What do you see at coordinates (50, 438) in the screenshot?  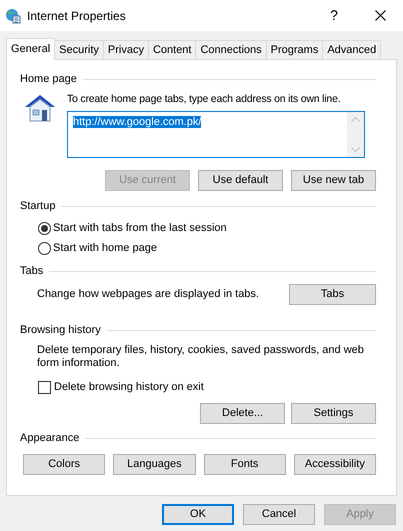 I see `group-heading: Appearance` at bounding box center [50, 438].